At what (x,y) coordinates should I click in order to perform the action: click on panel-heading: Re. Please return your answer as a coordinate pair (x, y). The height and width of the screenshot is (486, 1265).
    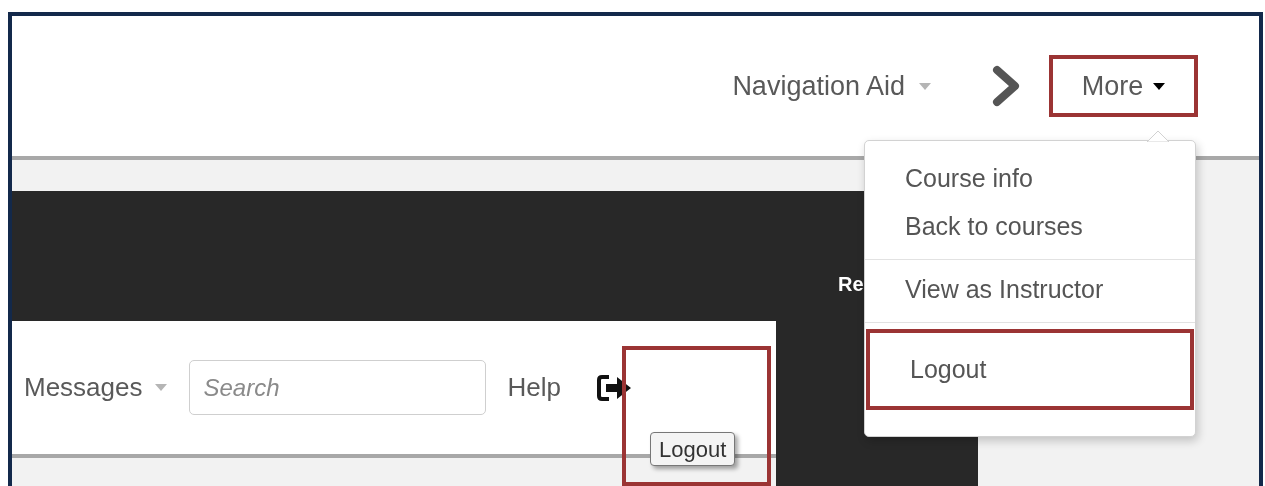
    Looking at the image, I should click on (851, 284).